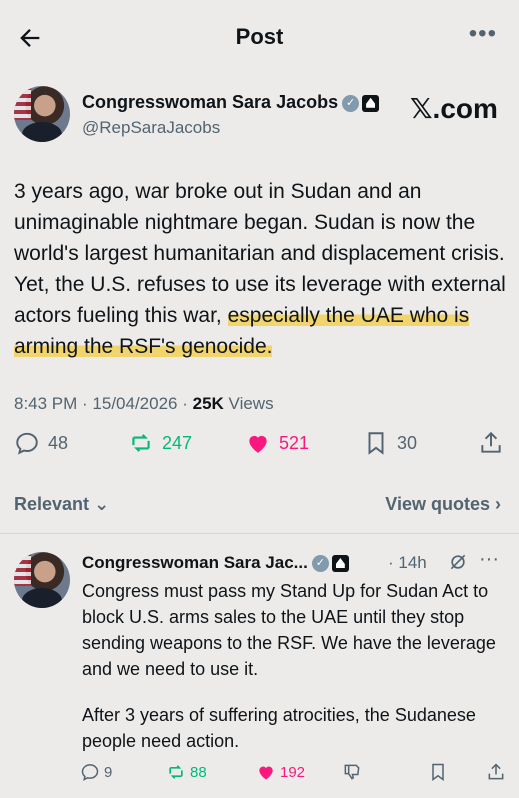 The image size is (519, 798). What do you see at coordinates (294, 442) in the screenshot?
I see `like-count: 521` at bounding box center [294, 442].